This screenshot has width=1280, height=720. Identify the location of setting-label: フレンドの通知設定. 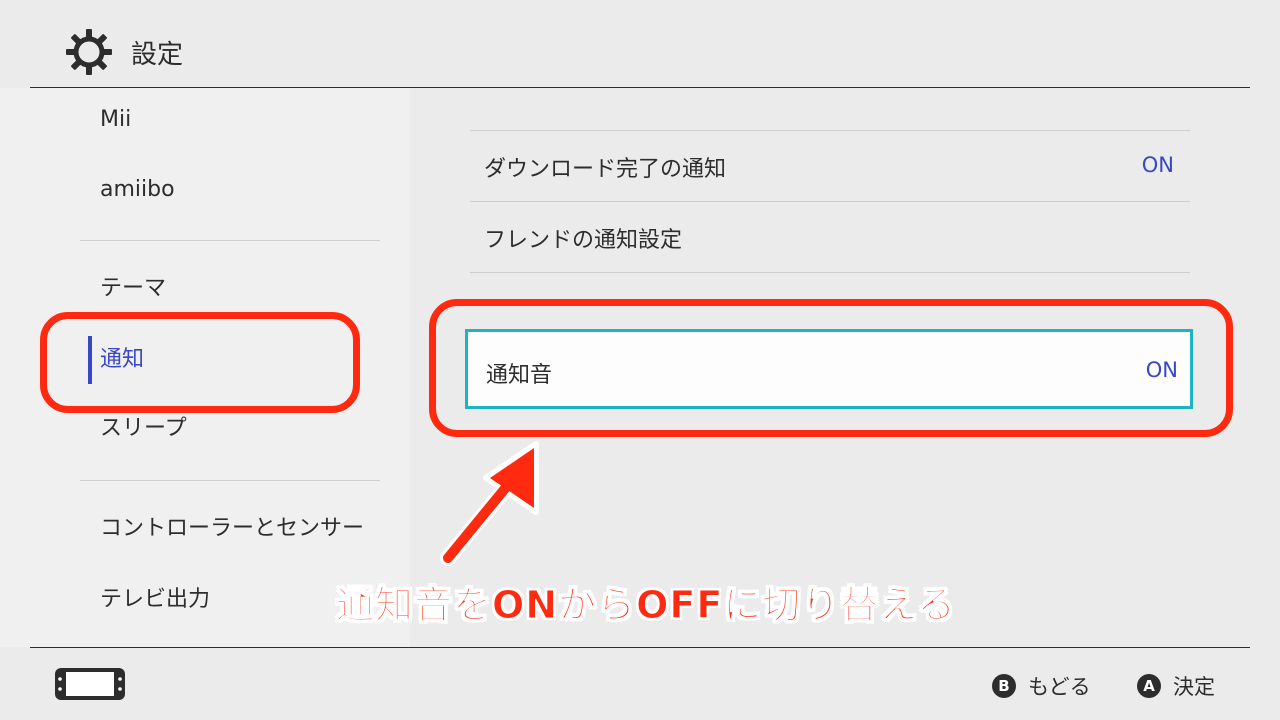
(583, 240).